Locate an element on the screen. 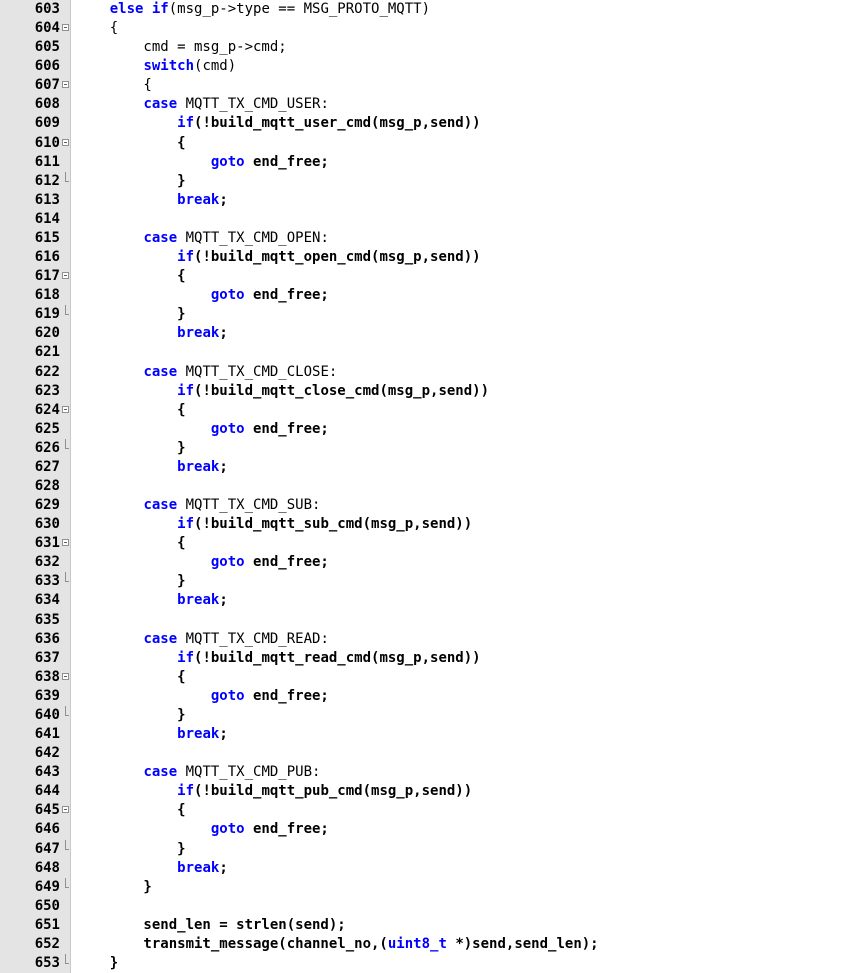  code-line: 631 { is located at coordinates (432, 543).